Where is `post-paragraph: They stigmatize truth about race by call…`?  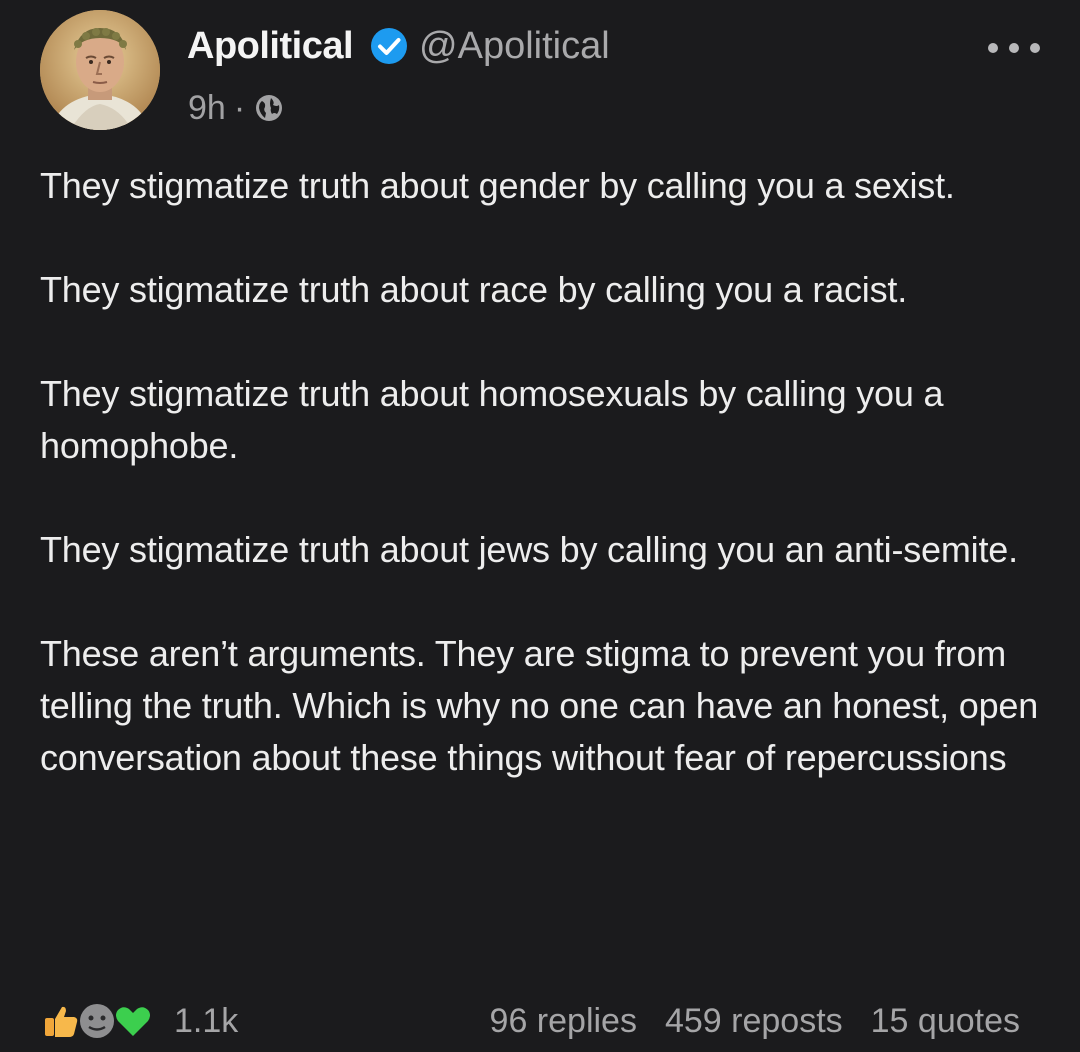
post-paragraph: They stigmatize truth about race by call… is located at coordinates (474, 289).